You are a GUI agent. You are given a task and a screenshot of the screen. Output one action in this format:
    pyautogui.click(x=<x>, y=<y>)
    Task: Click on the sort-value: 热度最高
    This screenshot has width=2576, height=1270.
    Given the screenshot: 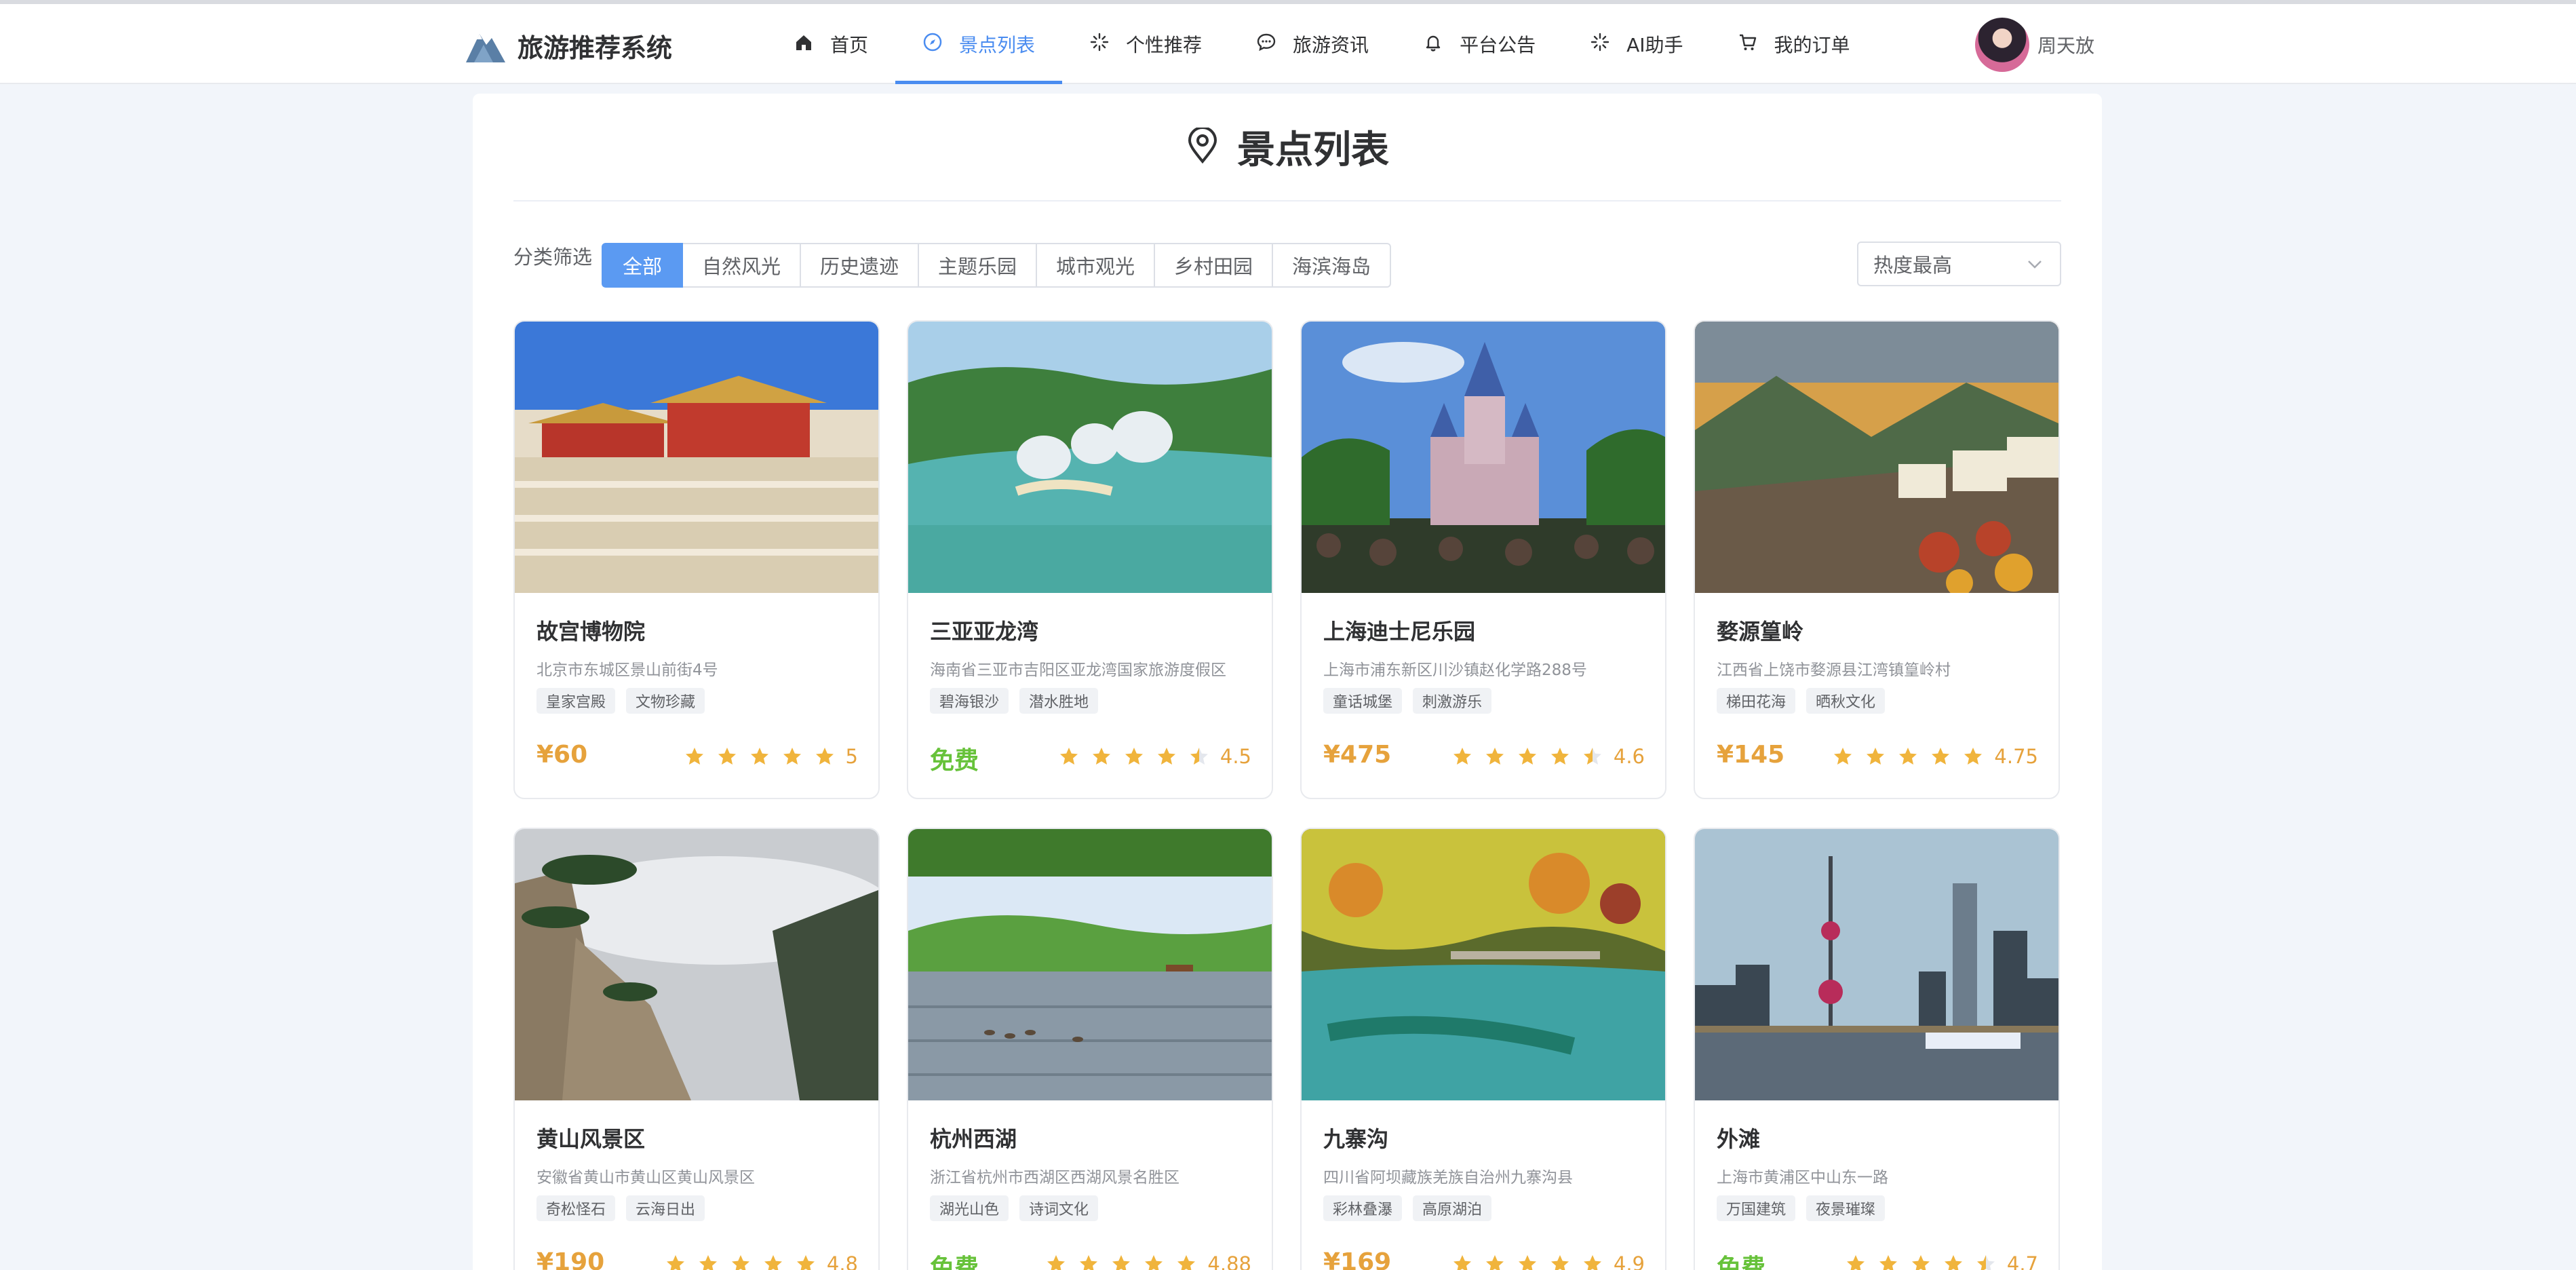 What is the action you would take?
    pyautogui.click(x=1913, y=265)
    